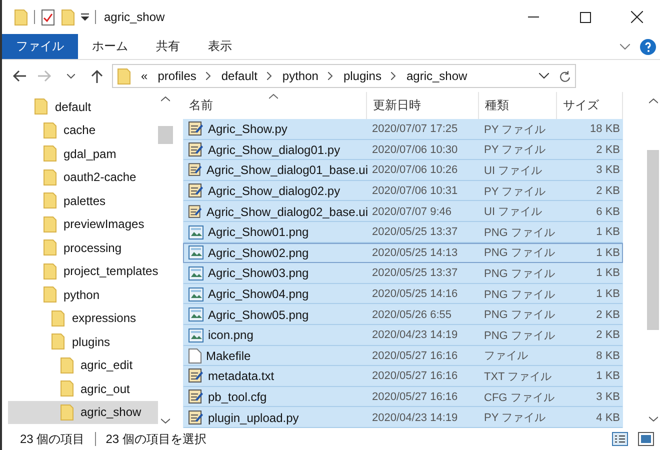  Describe the element at coordinates (253, 417) in the screenshot. I see `file-name: plugin_upload.py` at that location.